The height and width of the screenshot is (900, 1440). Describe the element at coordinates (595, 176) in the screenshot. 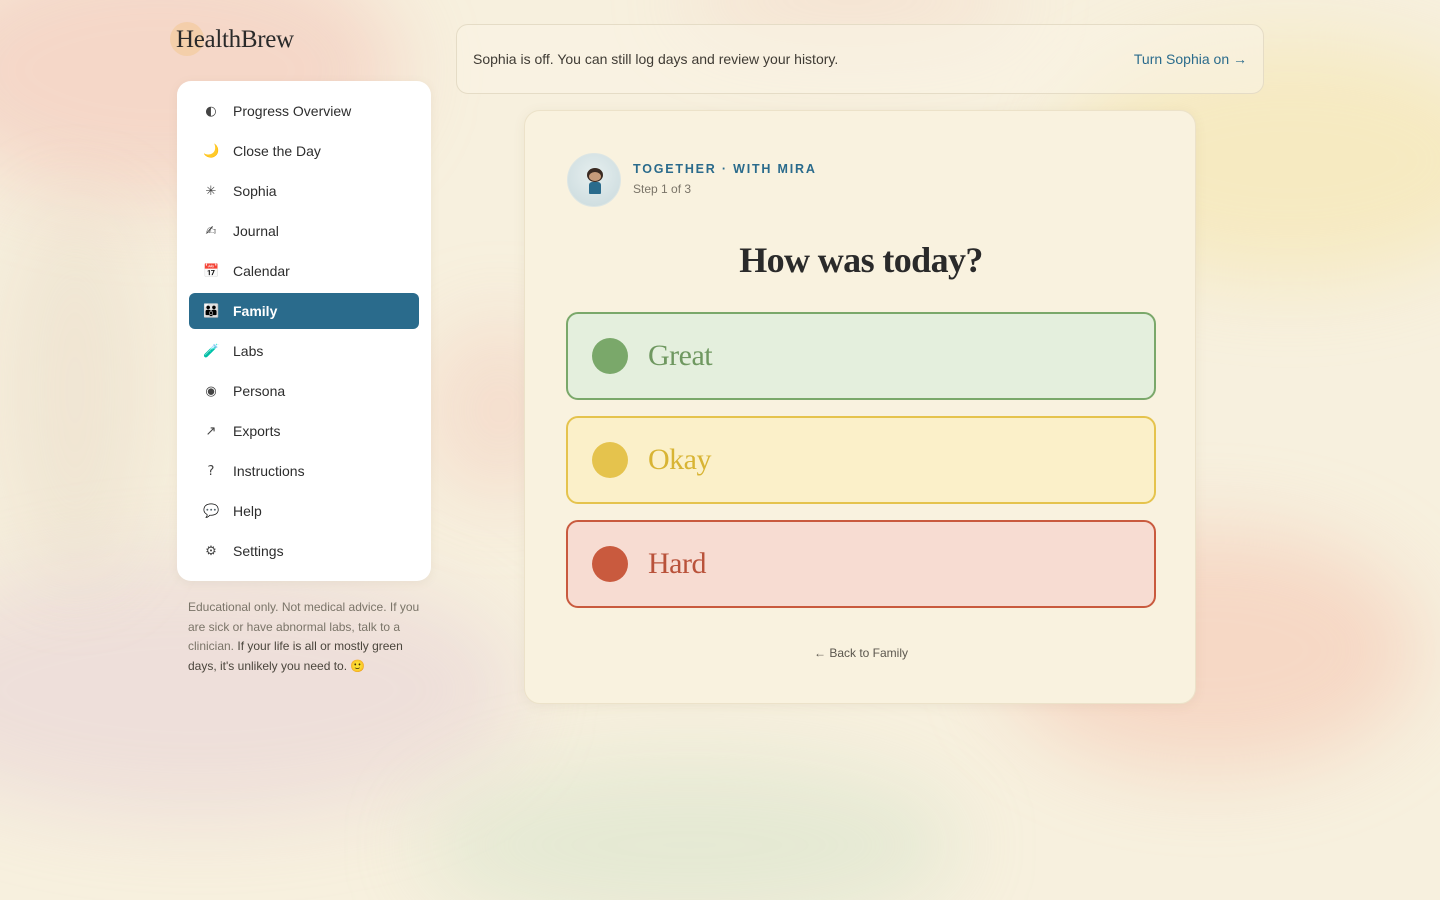

I see `avatar-face` at that location.